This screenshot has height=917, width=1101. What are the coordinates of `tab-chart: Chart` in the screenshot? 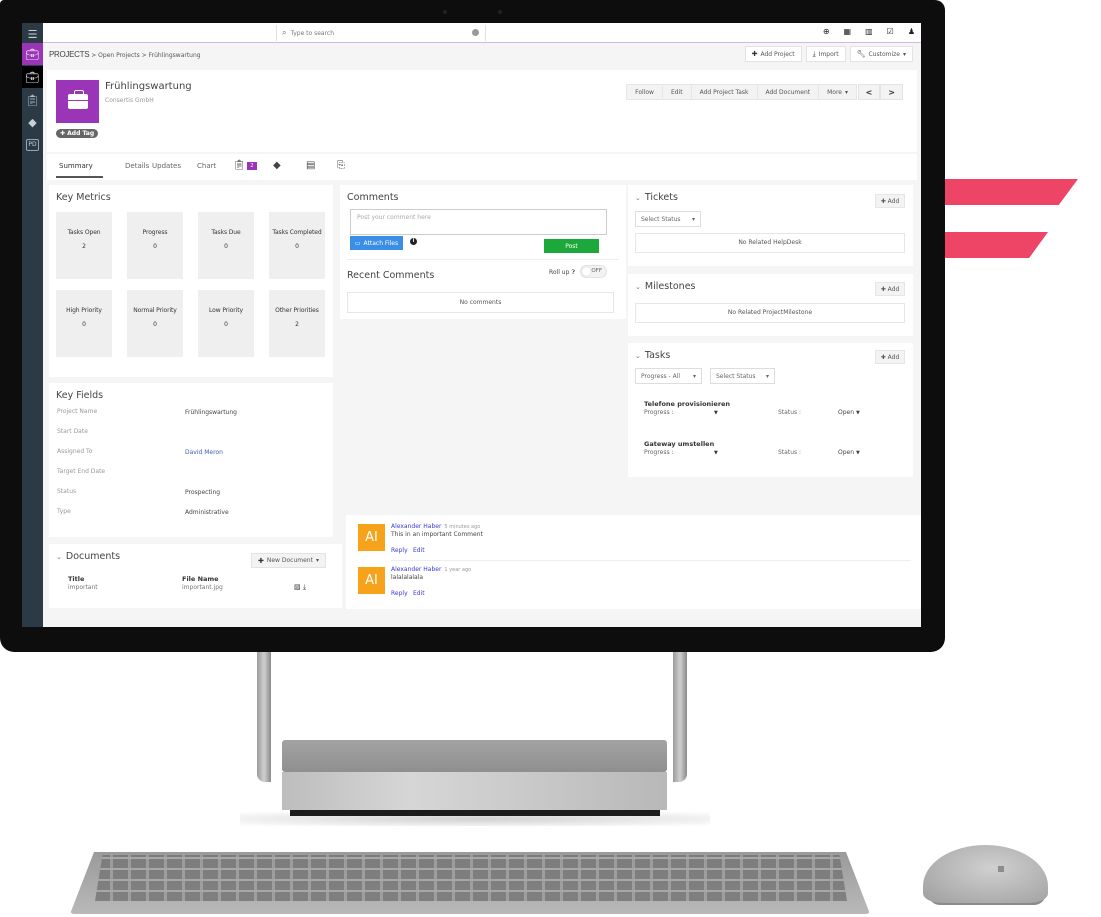 It's located at (206, 166).